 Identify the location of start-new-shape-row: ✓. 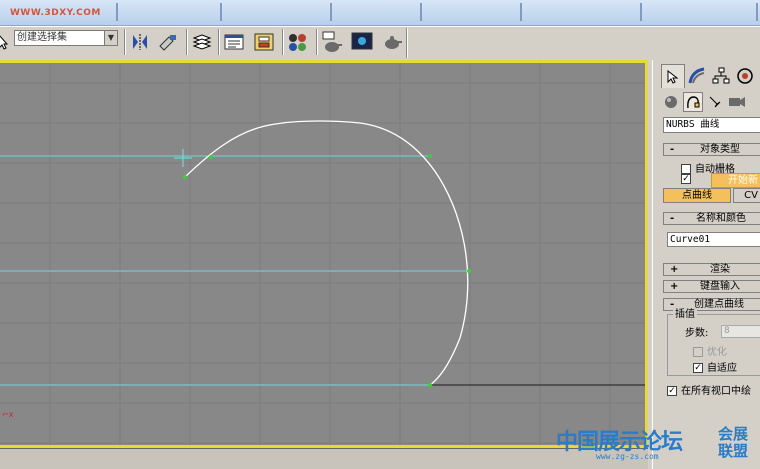
(688, 180).